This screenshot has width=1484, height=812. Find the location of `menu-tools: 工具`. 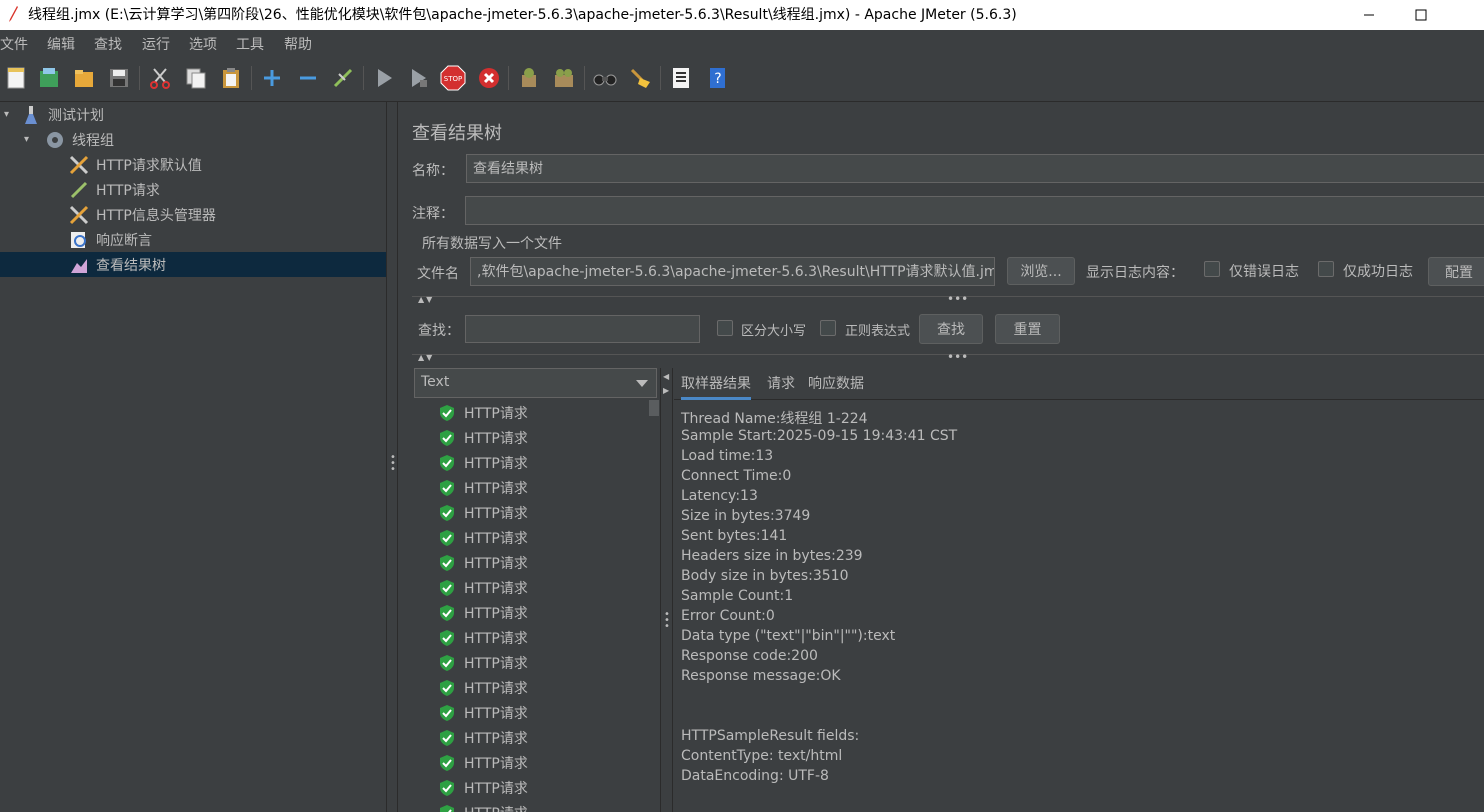

menu-tools: 工具 is located at coordinates (250, 44).